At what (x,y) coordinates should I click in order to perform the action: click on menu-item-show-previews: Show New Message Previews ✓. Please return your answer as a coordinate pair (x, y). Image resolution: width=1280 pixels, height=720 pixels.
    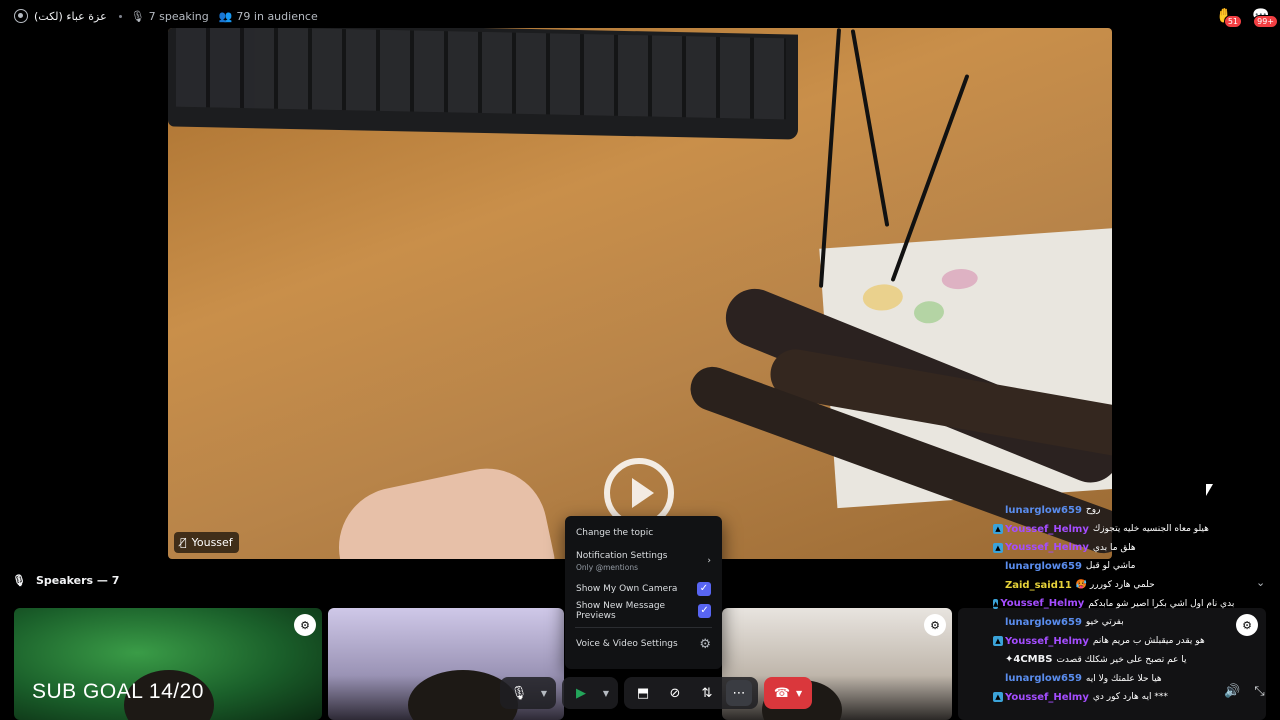
    Looking at the image, I should click on (643, 611).